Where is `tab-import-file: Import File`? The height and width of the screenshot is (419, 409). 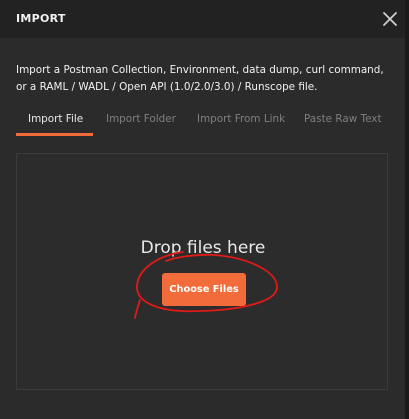 tab-import-file: Import File is located at coordinates (55, 119).